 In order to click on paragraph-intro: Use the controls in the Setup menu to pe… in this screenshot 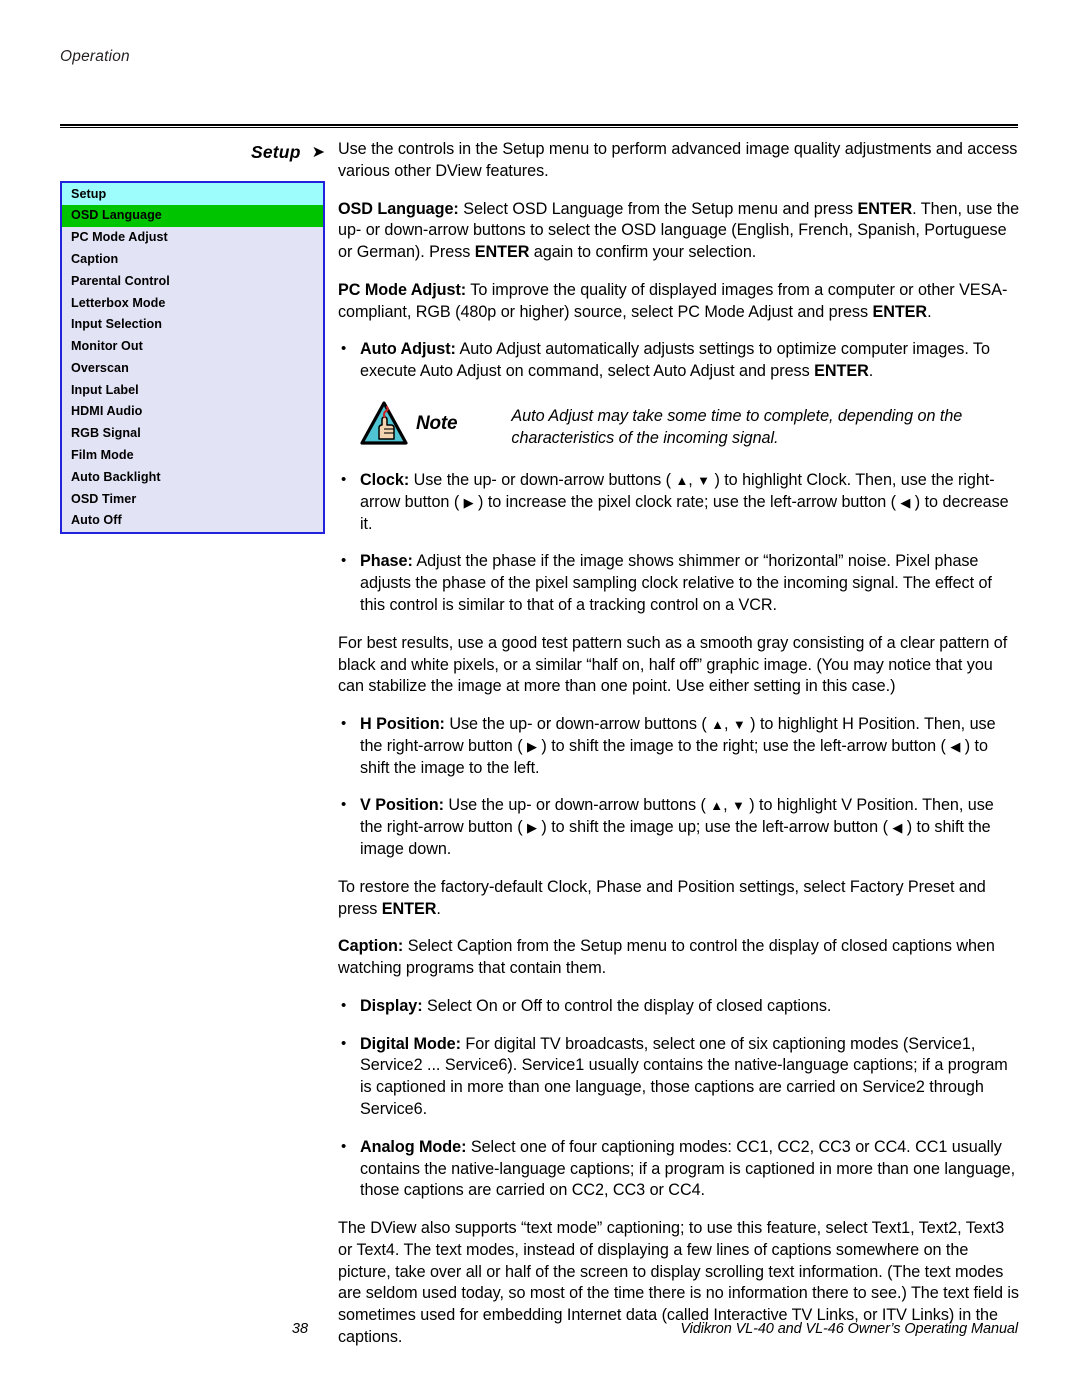, I will do `click(678, 160)`.